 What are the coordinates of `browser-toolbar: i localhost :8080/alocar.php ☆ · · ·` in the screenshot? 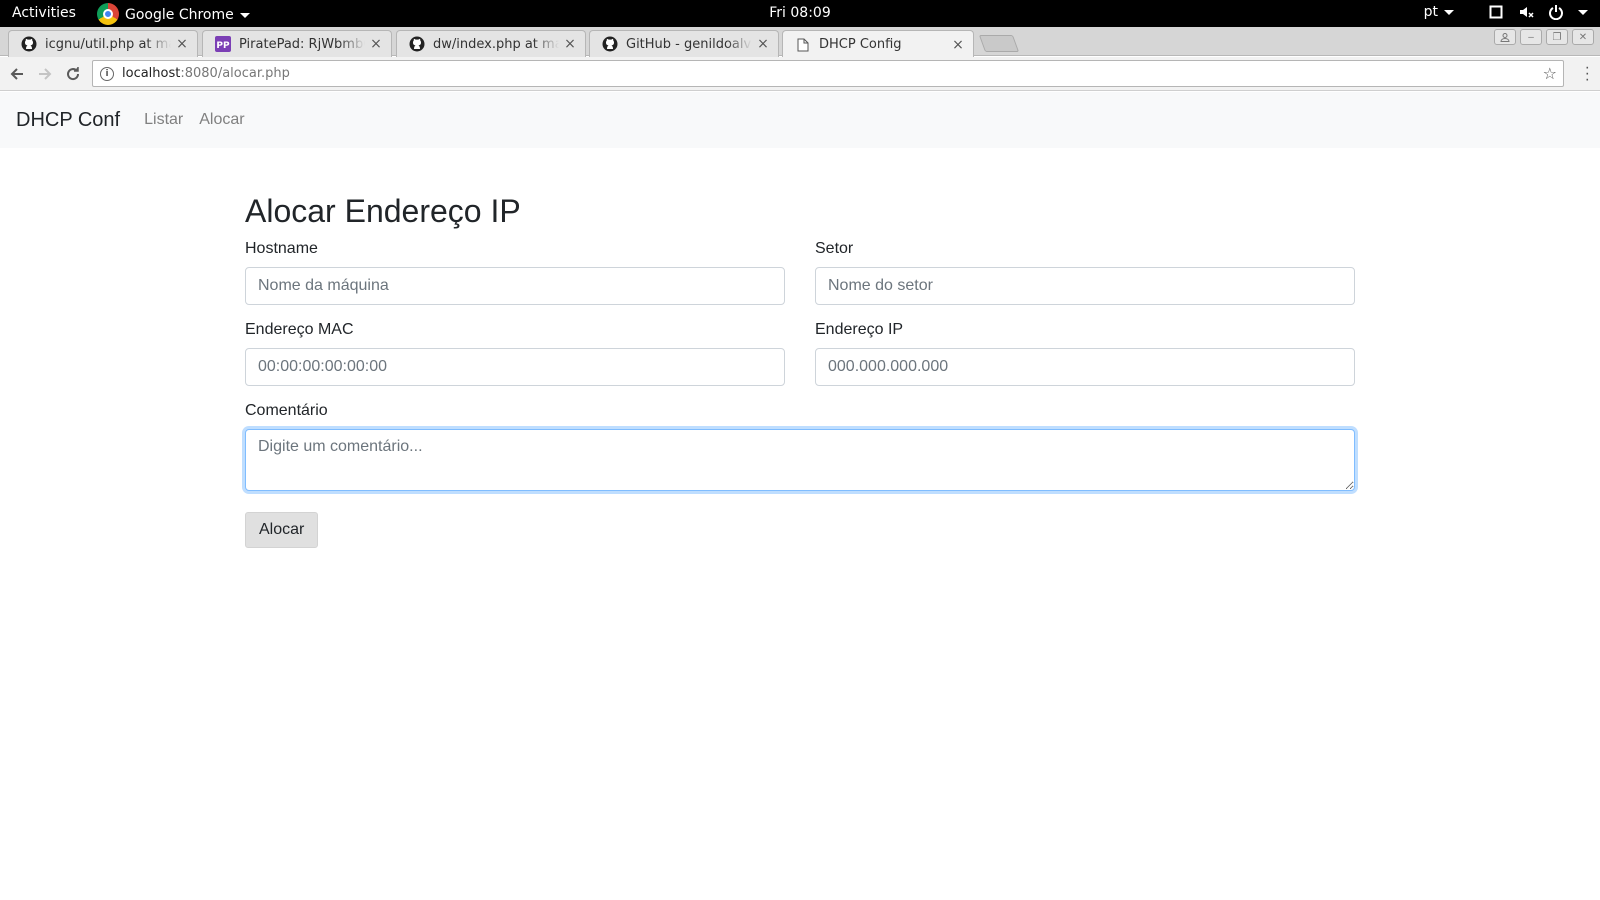 It's located at (800, 74).